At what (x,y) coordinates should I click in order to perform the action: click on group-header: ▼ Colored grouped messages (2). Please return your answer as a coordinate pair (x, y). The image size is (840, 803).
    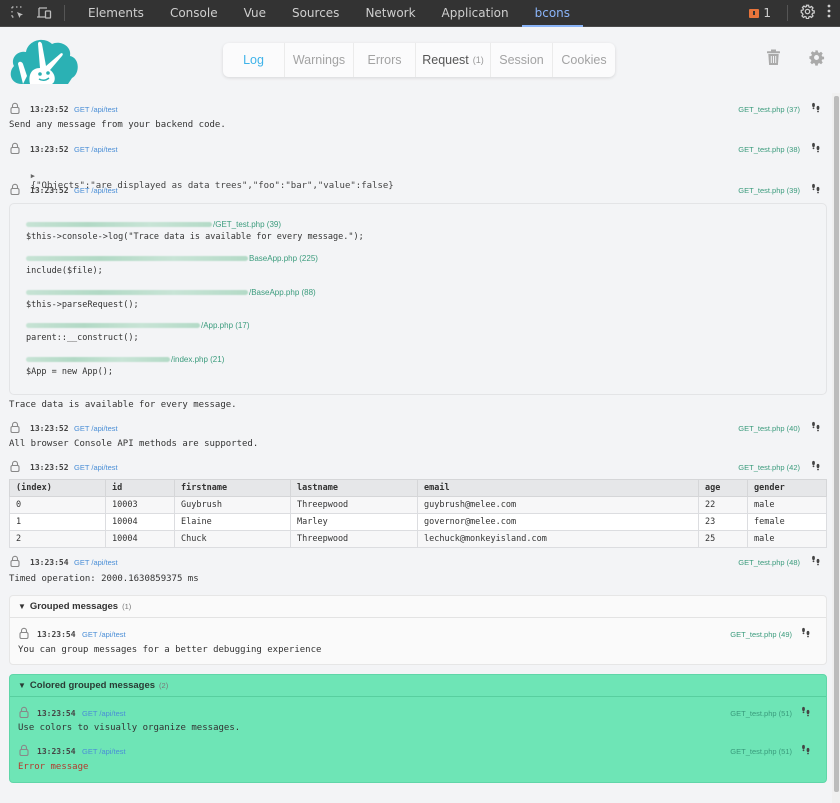
    Looking at the image, I should click on (418, 686).